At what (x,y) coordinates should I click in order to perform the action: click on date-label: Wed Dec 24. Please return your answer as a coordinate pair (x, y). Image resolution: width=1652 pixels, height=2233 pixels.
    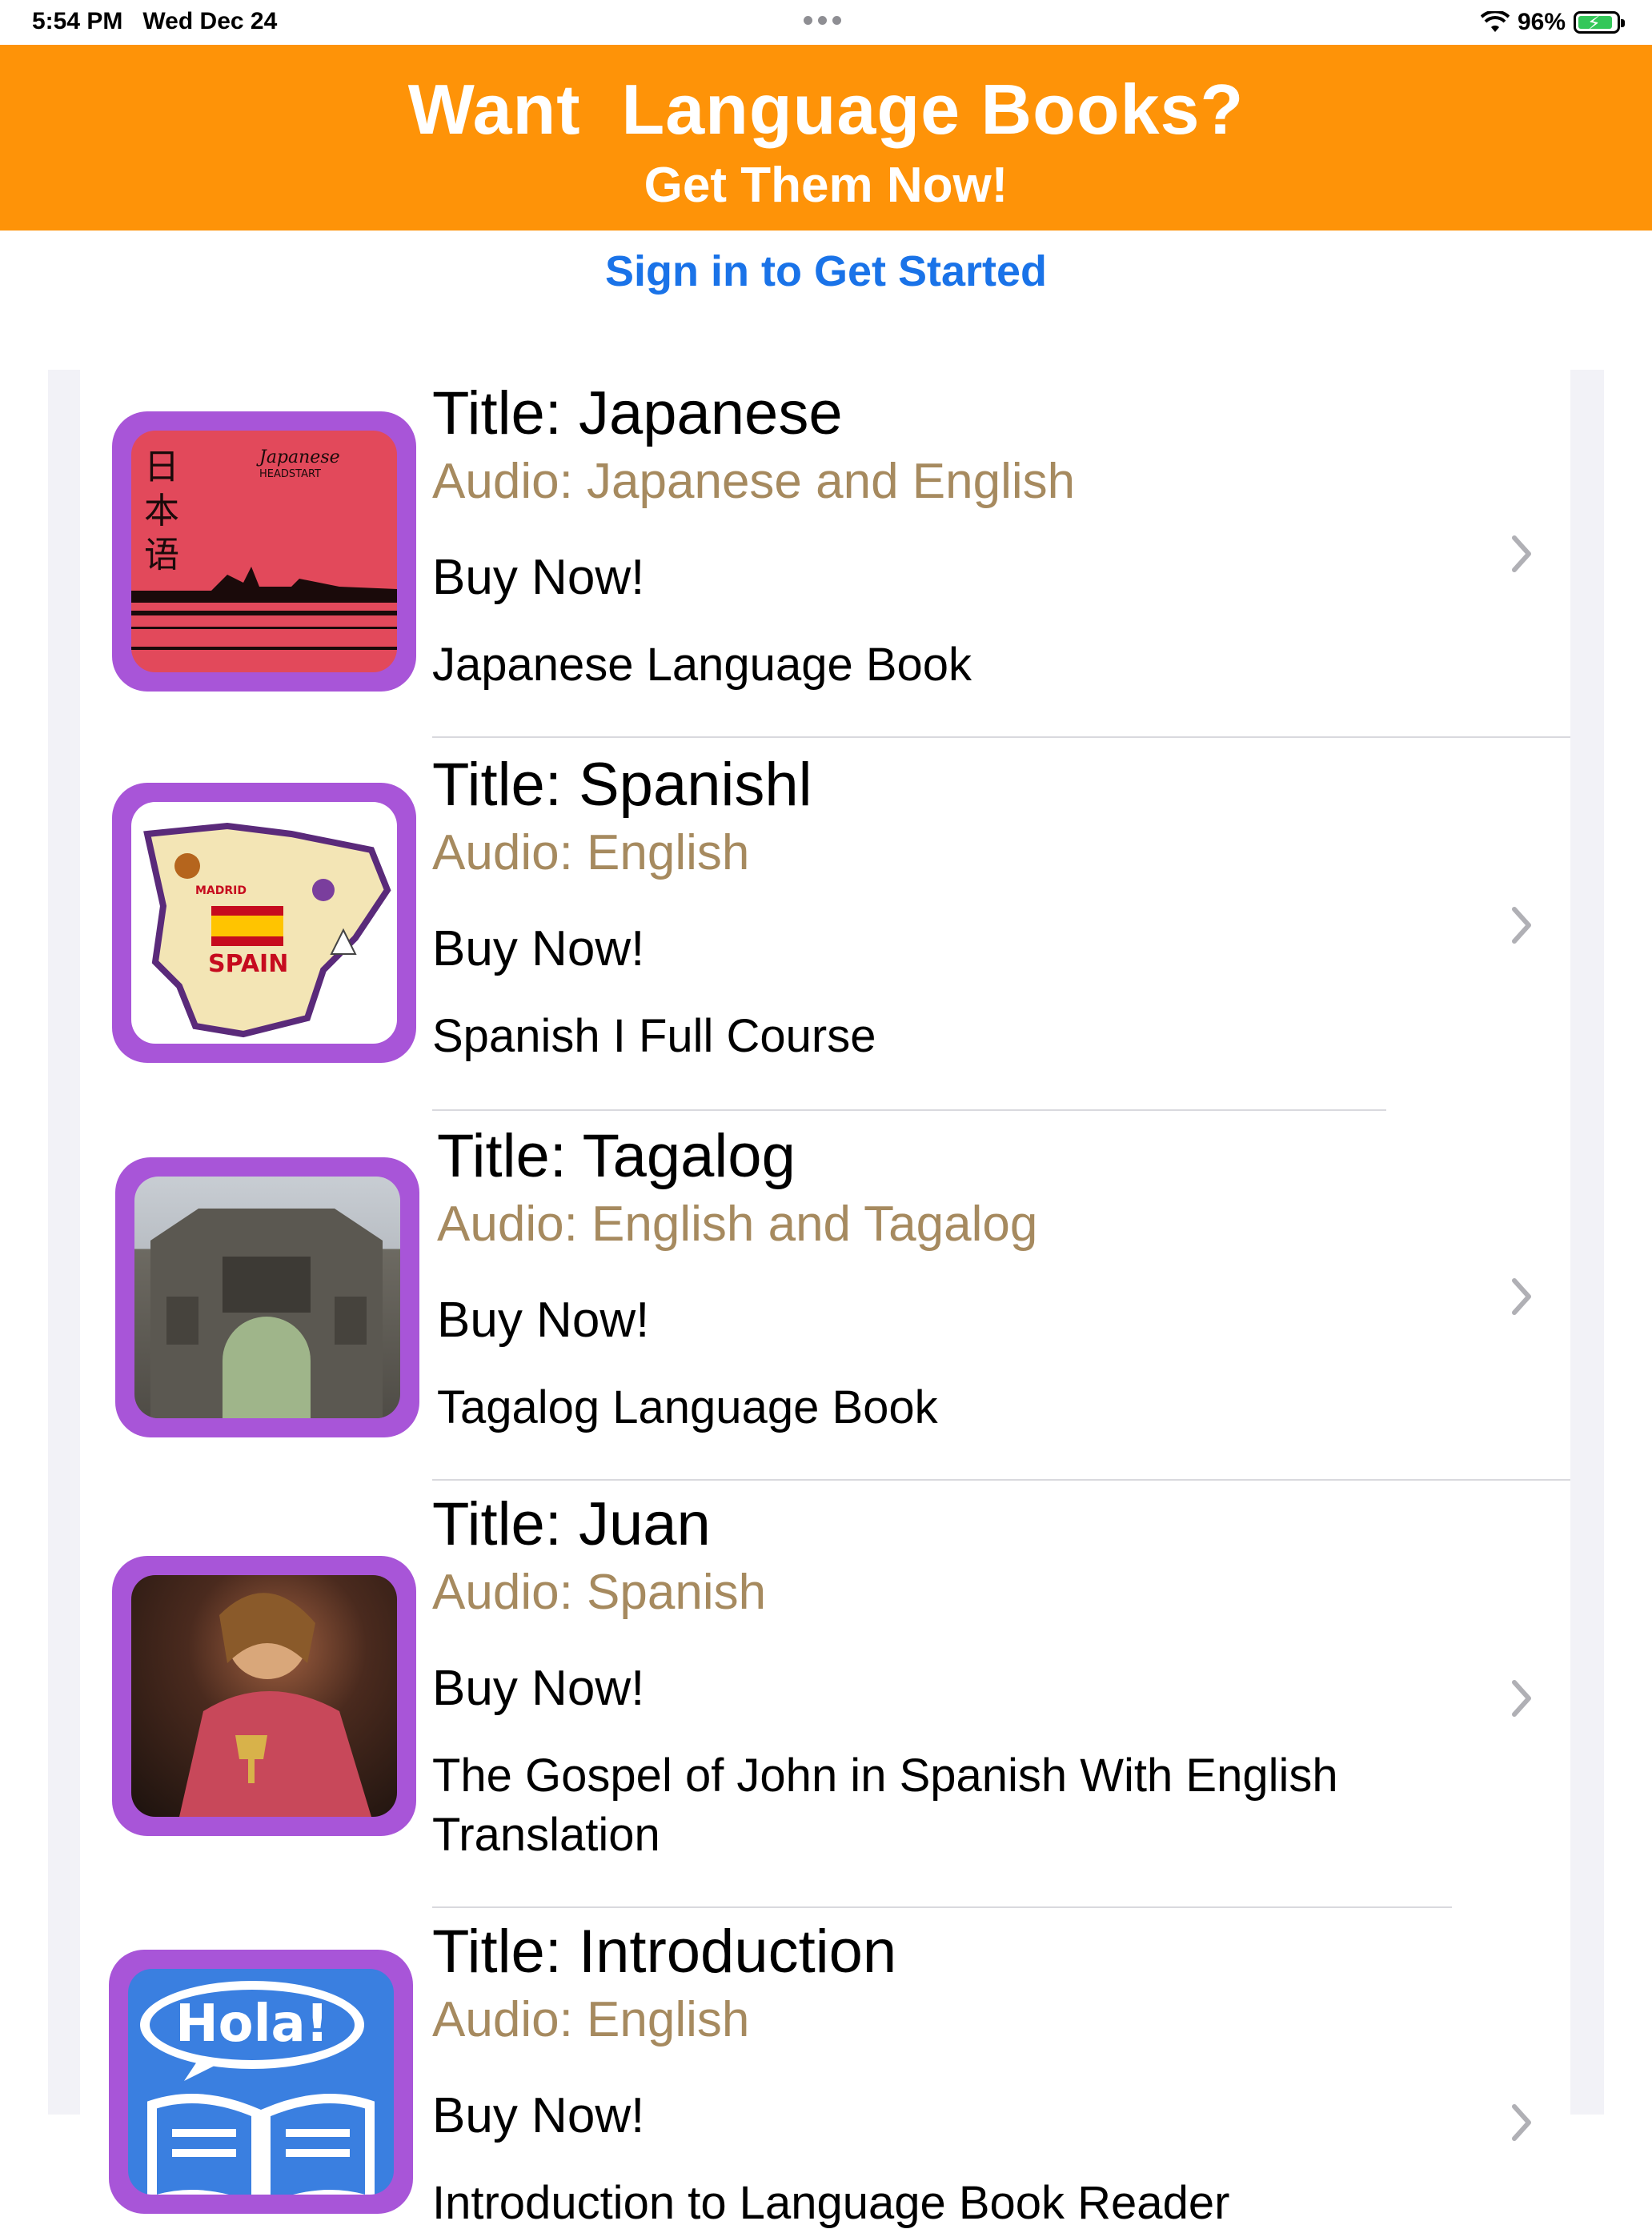
    Looking at the image, I should click on (210, 21).